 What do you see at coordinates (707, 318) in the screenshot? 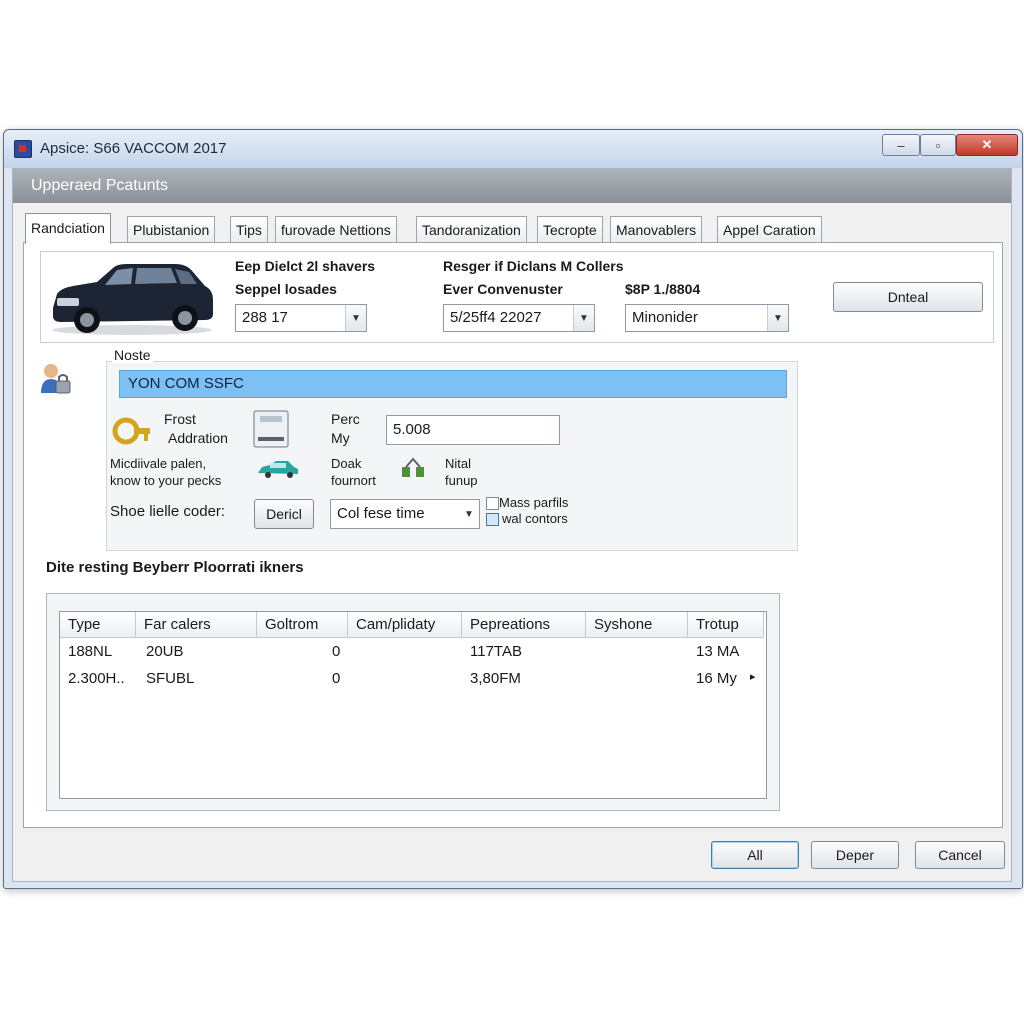
I see `field3-combo: Minonider ▼` at bounding box center [707, 318].